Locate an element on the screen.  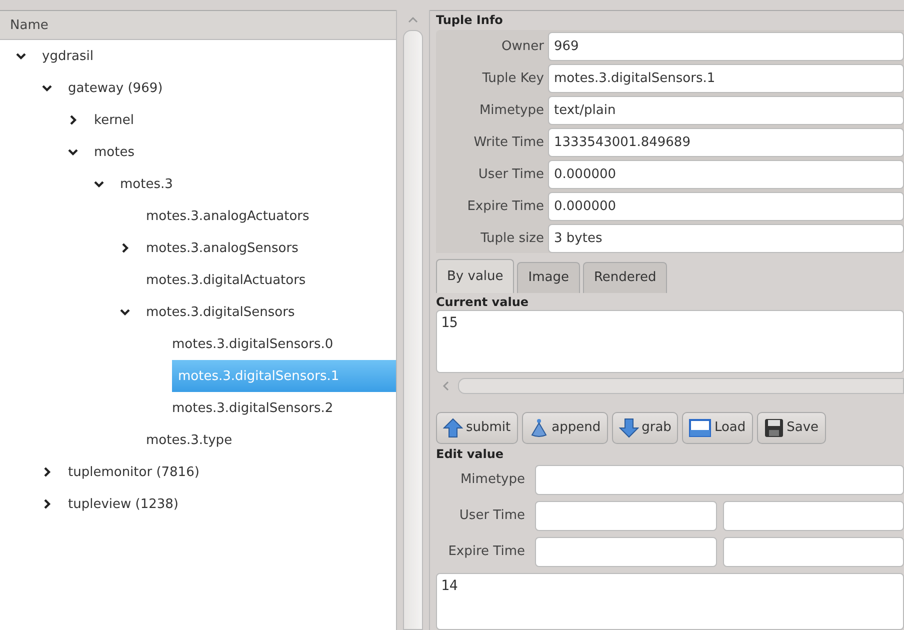
tree-item: motes.3.analogSensors is located at coordinates (227, 248).